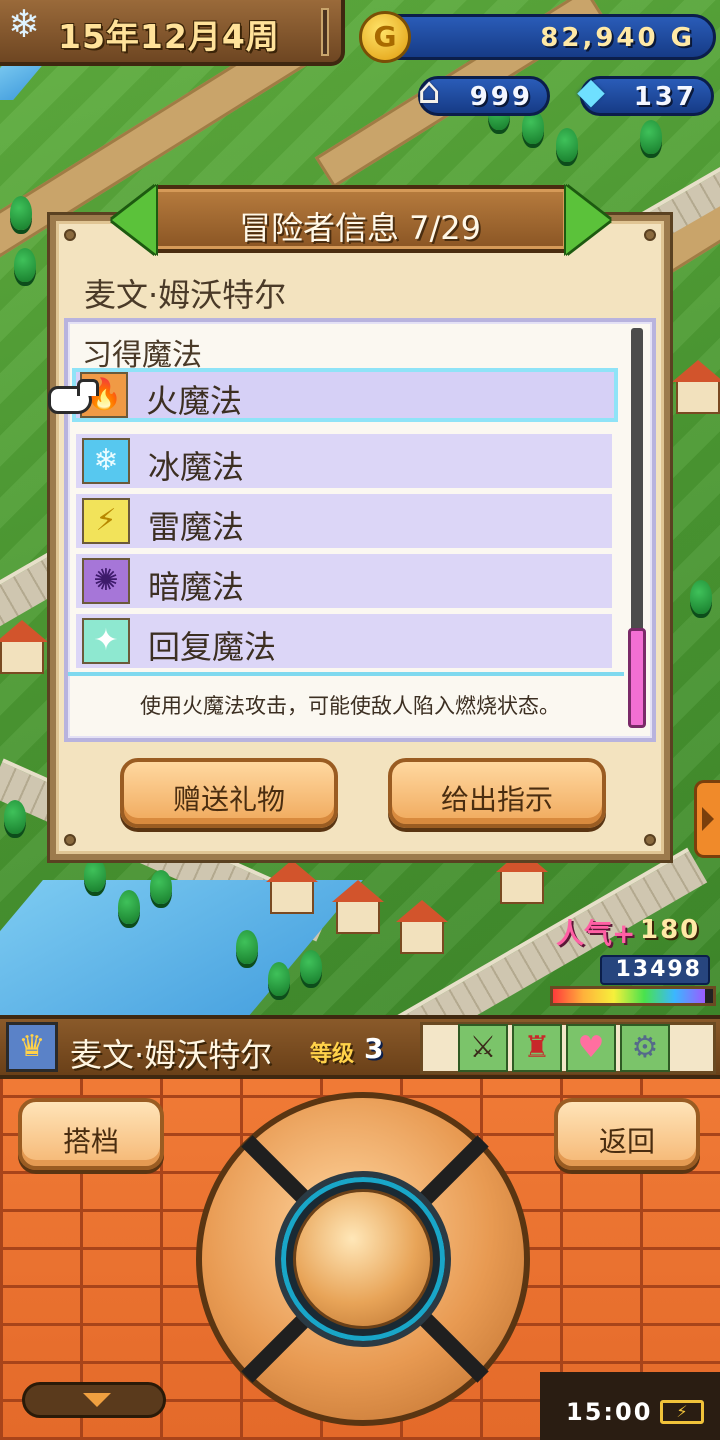 This screenshot has width=720, height=1440. I want to click on gold-display: G 82,940 G, so click(537, 37).